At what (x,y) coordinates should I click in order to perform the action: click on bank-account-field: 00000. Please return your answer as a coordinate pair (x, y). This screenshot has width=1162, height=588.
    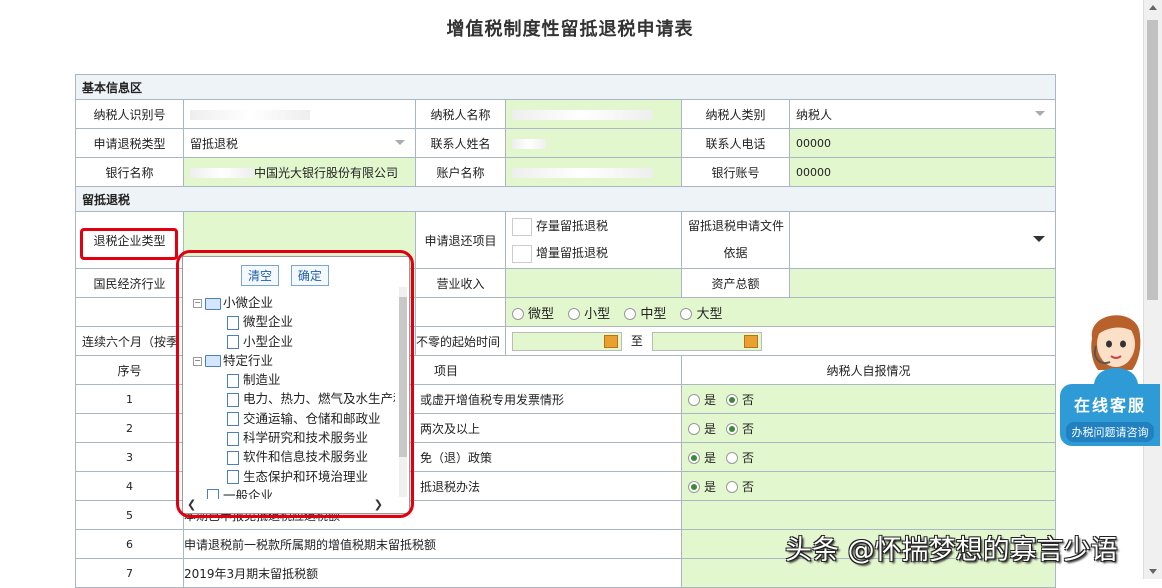
    Looking at the image, I should click on (922, 172).